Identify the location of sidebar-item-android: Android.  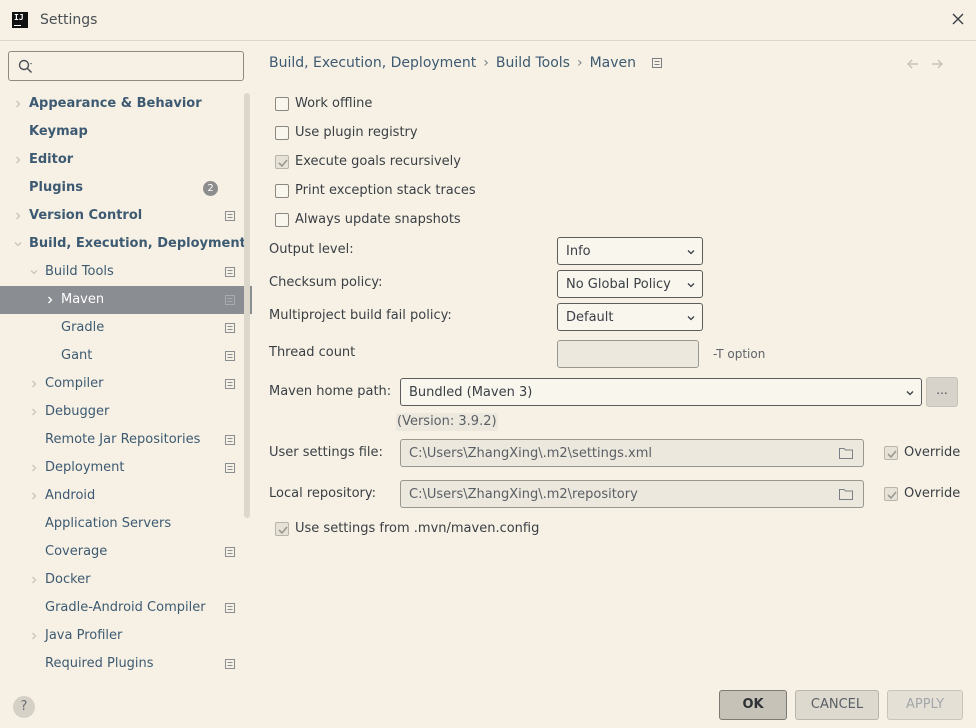
(126, 496).